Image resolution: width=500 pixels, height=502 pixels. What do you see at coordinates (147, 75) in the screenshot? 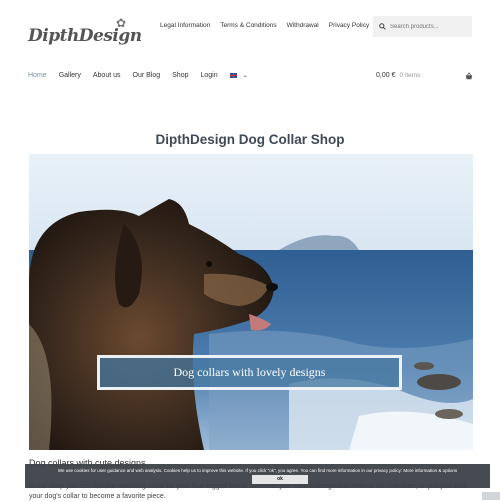
I see `nav-our-blog: Our Blog` at bounding box center [147, 75].